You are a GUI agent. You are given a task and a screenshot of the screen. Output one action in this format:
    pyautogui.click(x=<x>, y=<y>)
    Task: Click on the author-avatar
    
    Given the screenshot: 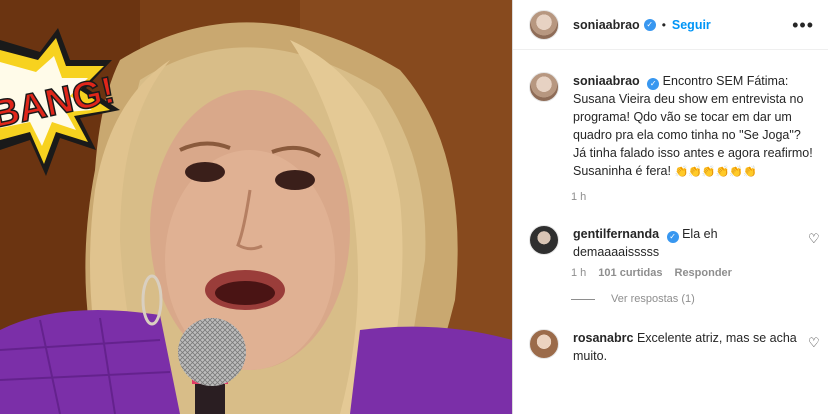 What is the action you would take?
    pyautogui.click(x=544, y=24)
    